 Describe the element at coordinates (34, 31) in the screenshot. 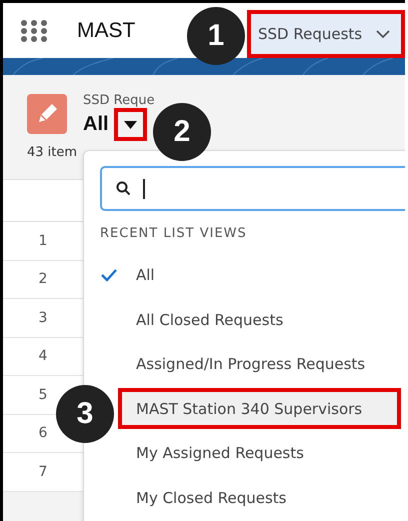

I see `app-launcher-icon` at that location.